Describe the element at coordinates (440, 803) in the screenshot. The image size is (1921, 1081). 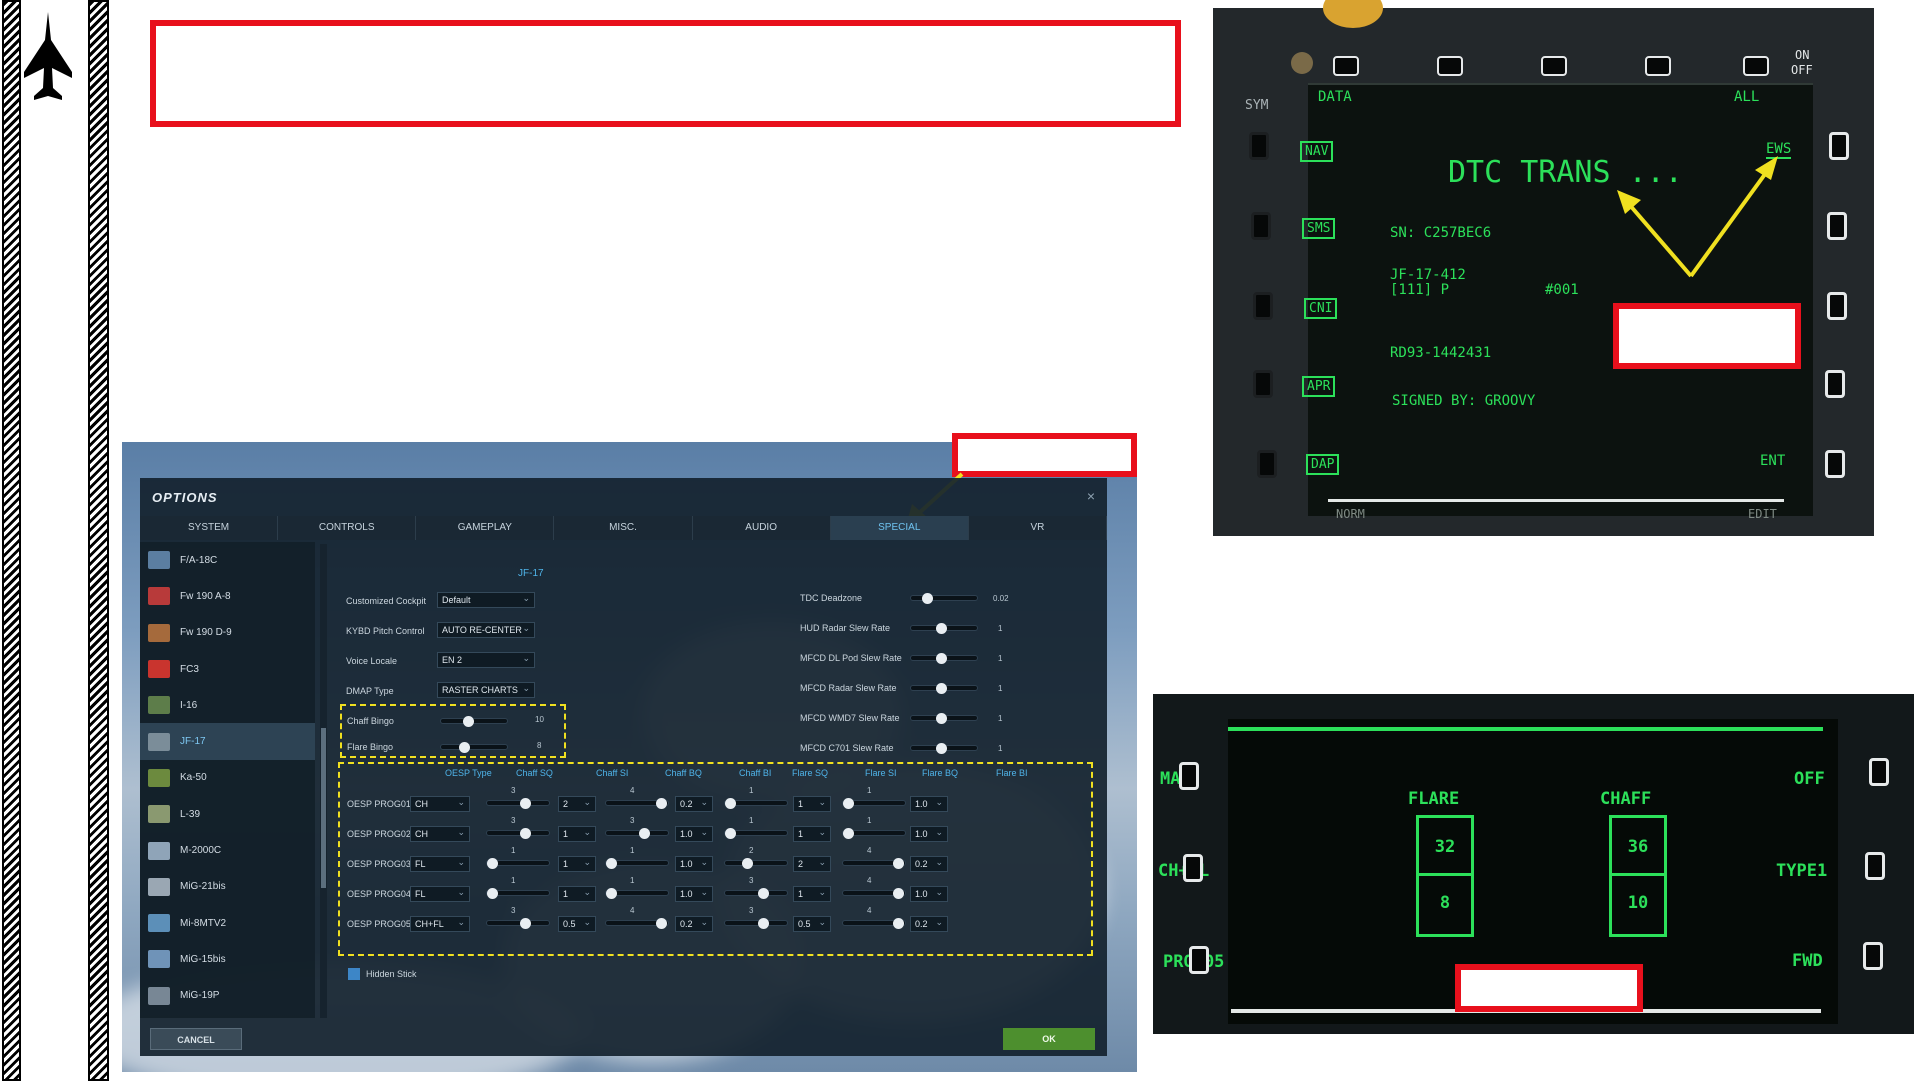
I see `oesp-type-select: CH` at that location.